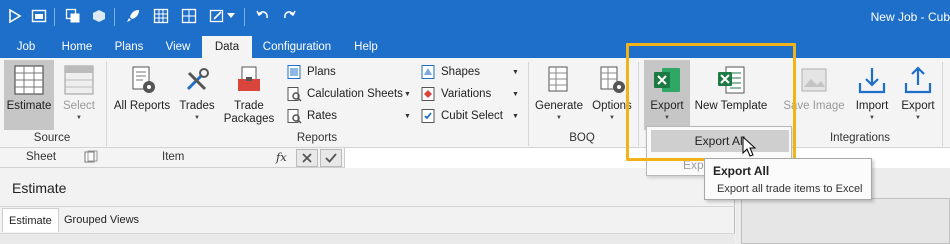  I want to click on estimate-grid-icon, so click(29, 80).